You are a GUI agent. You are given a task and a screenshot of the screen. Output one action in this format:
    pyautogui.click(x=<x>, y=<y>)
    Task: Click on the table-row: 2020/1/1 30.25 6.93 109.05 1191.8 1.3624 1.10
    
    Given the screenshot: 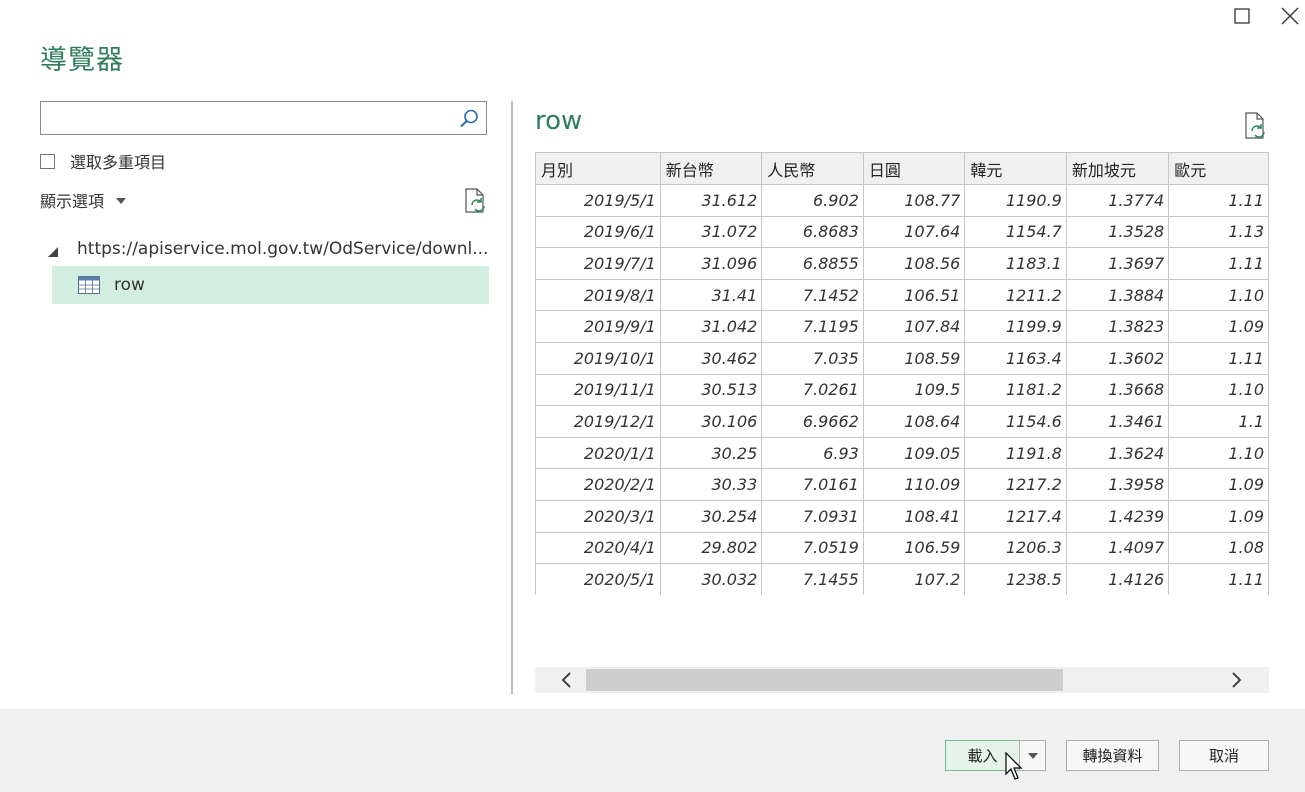 What is the action you would take?
    pyautogui.click(x=902, y=453)
    